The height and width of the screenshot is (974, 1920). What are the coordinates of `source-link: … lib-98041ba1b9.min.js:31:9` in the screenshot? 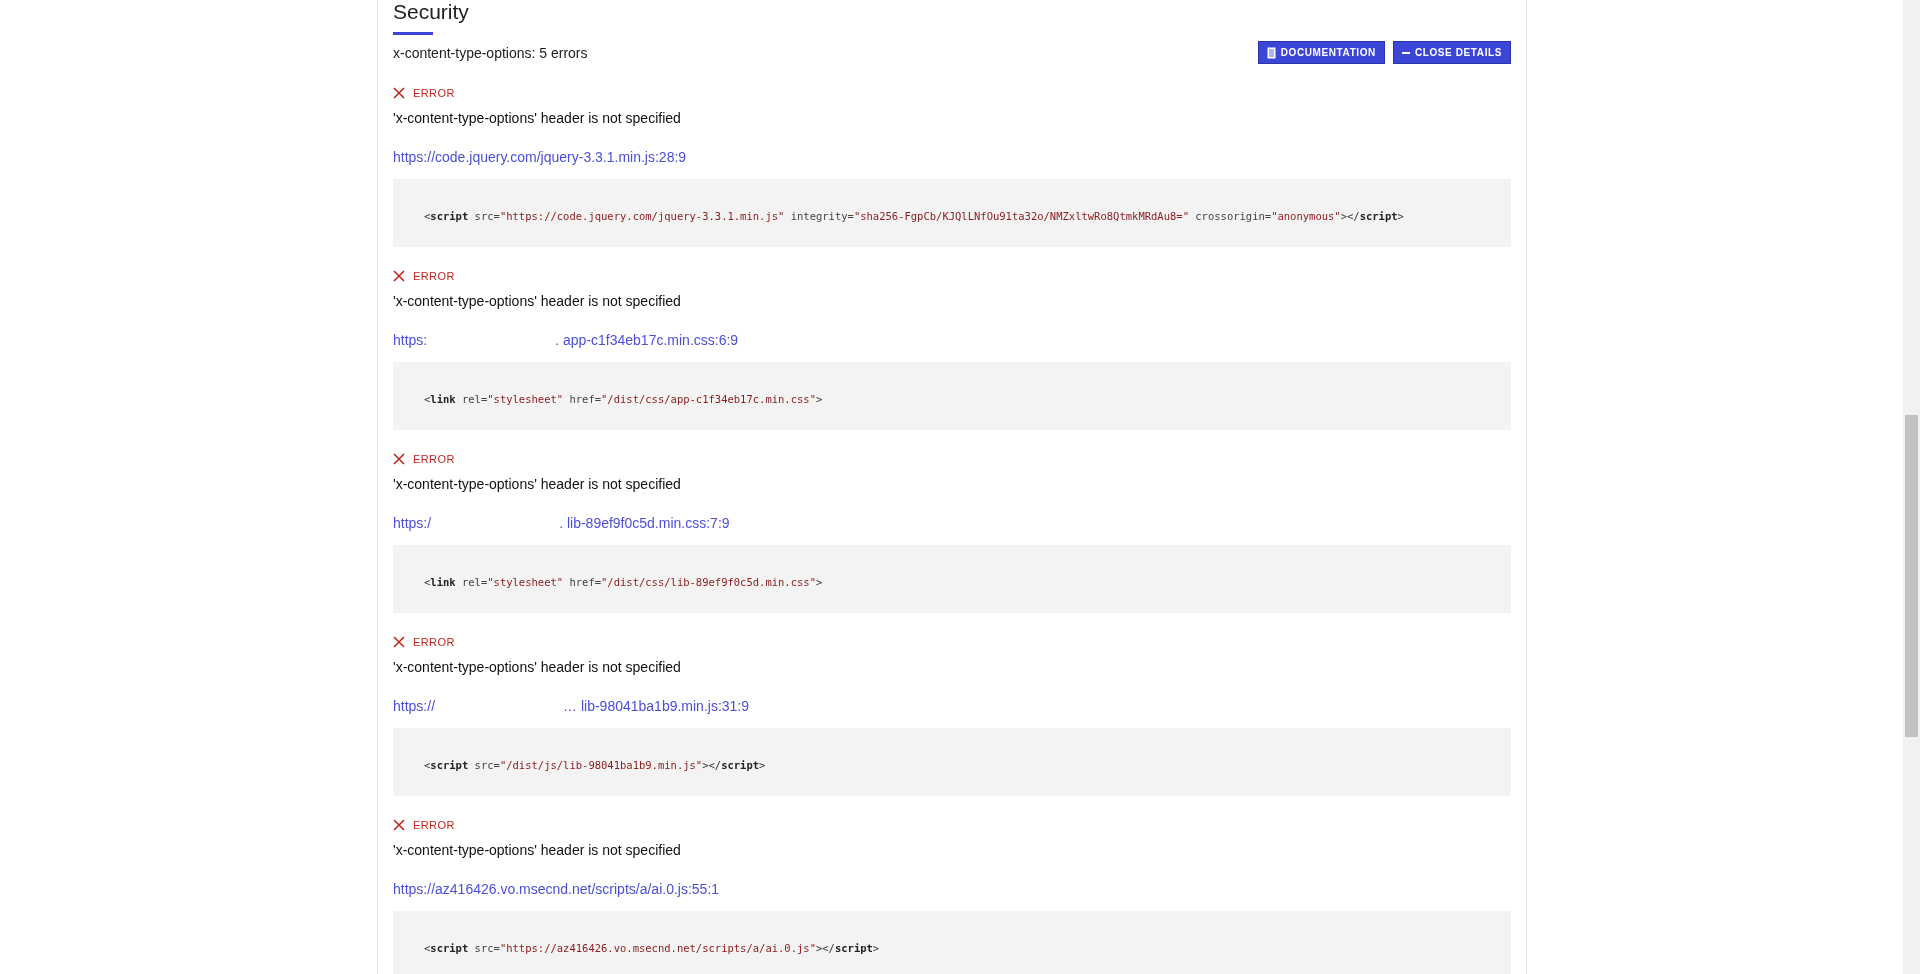 It's located at (656, 706).